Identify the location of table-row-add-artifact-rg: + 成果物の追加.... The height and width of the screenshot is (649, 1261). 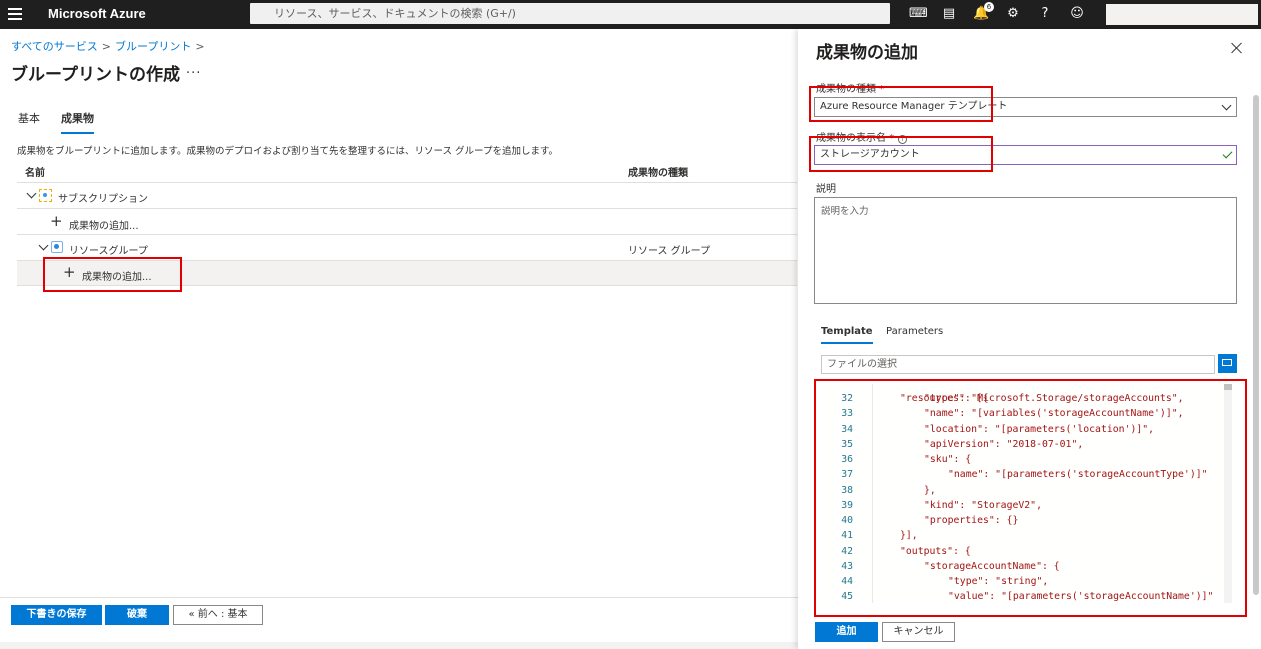
(407, 273).